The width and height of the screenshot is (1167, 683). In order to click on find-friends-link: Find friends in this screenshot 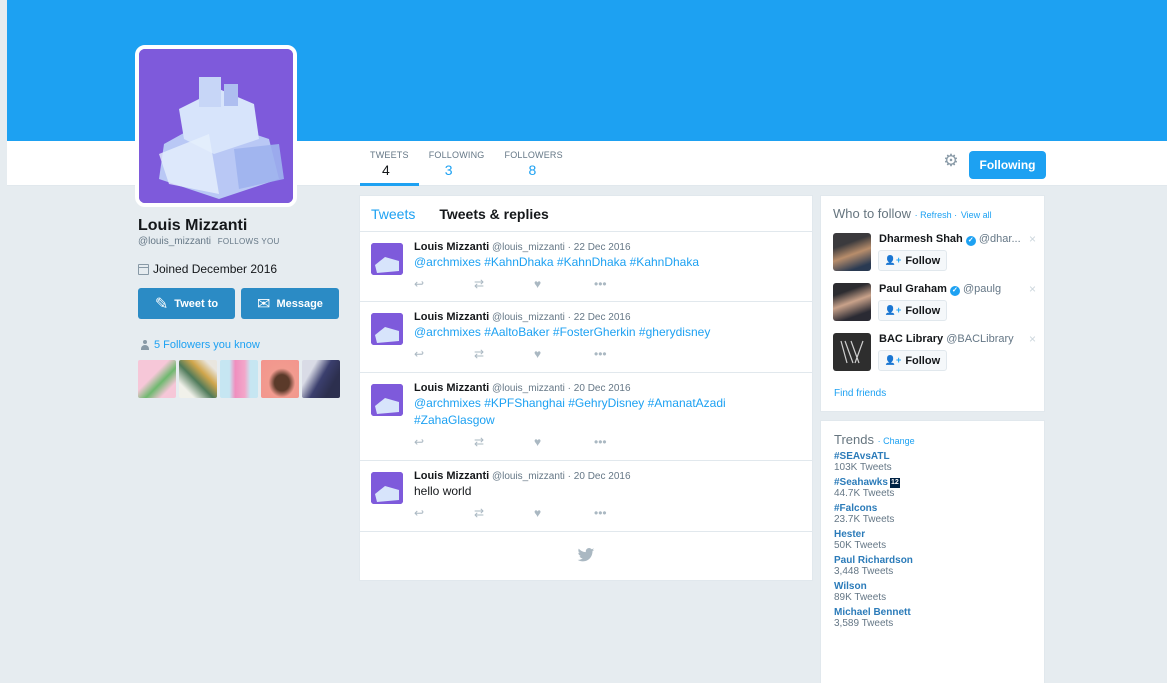, I will do `click(860, 393)`.